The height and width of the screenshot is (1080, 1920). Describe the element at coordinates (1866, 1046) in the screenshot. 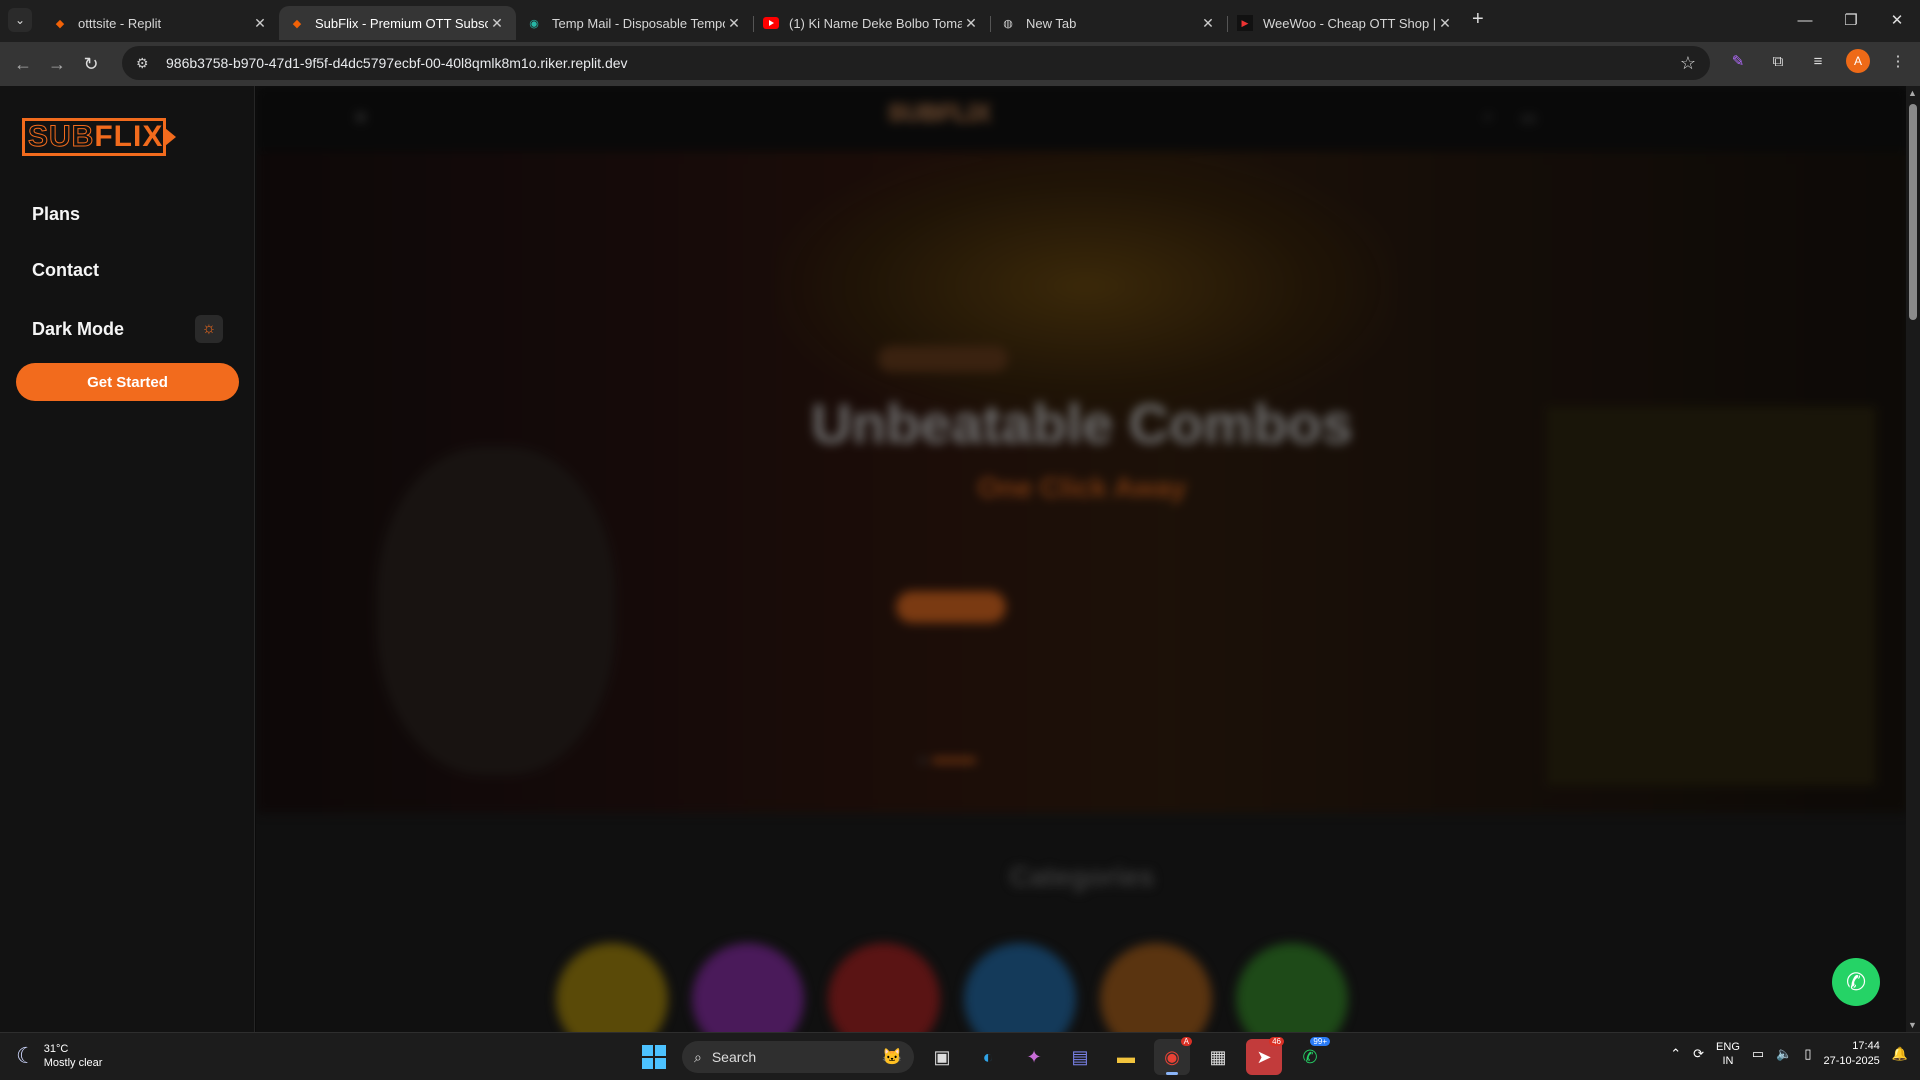

I see `clock-time: 17:44` at that location.